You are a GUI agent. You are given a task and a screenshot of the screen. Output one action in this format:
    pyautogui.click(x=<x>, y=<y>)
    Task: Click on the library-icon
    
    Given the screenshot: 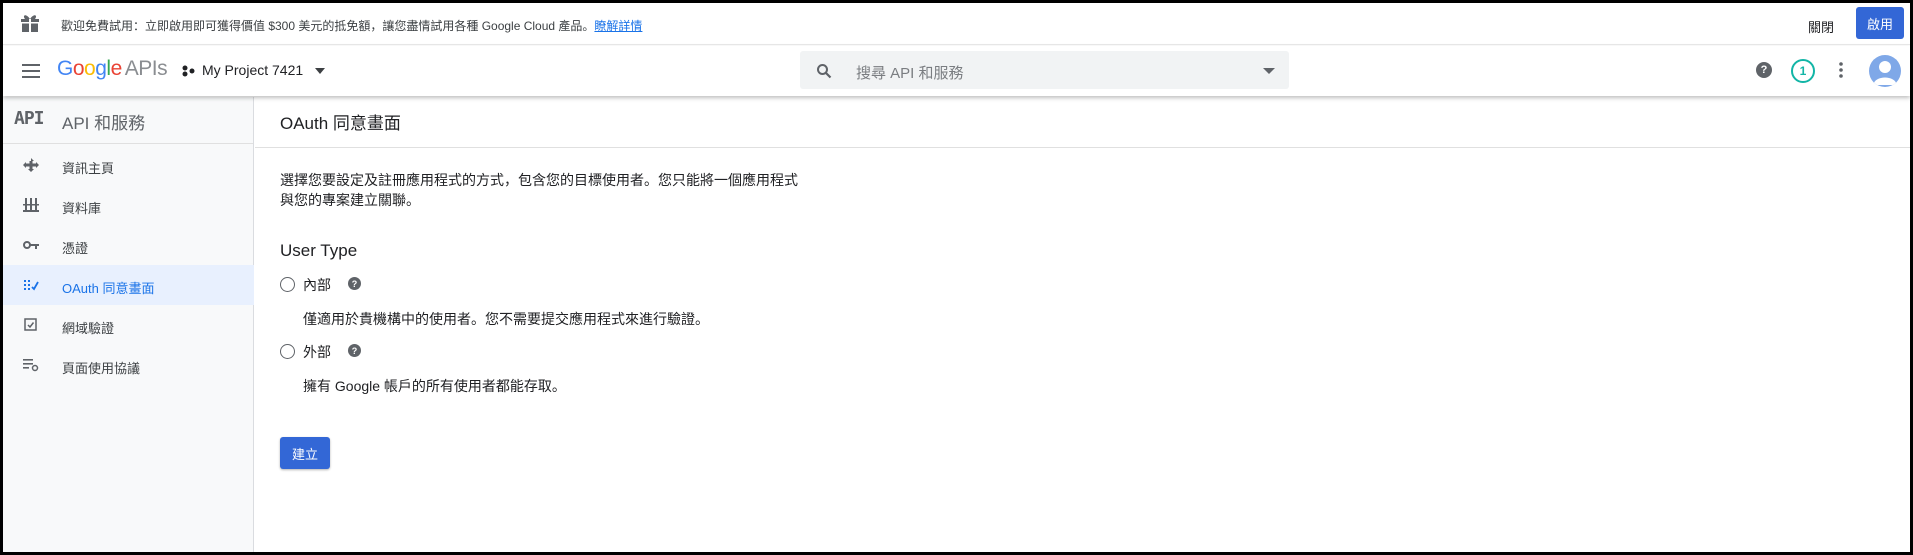 What is the action you would take?
    pyautogui.click(x=31, y=205)
    